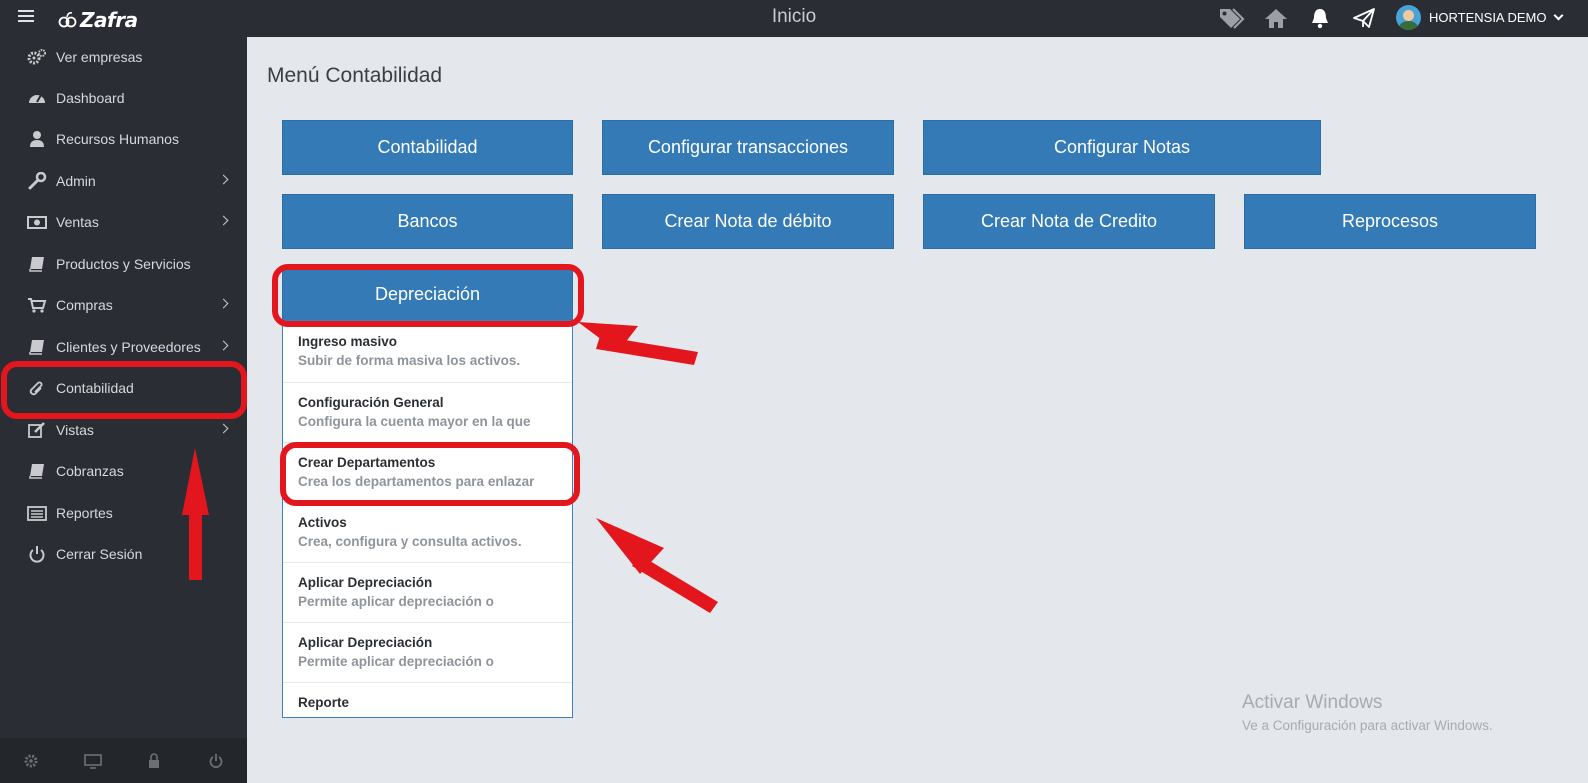 This screenshot has width=1588, height=783. I want to click on arrow-left-icon, so click(638, 343).